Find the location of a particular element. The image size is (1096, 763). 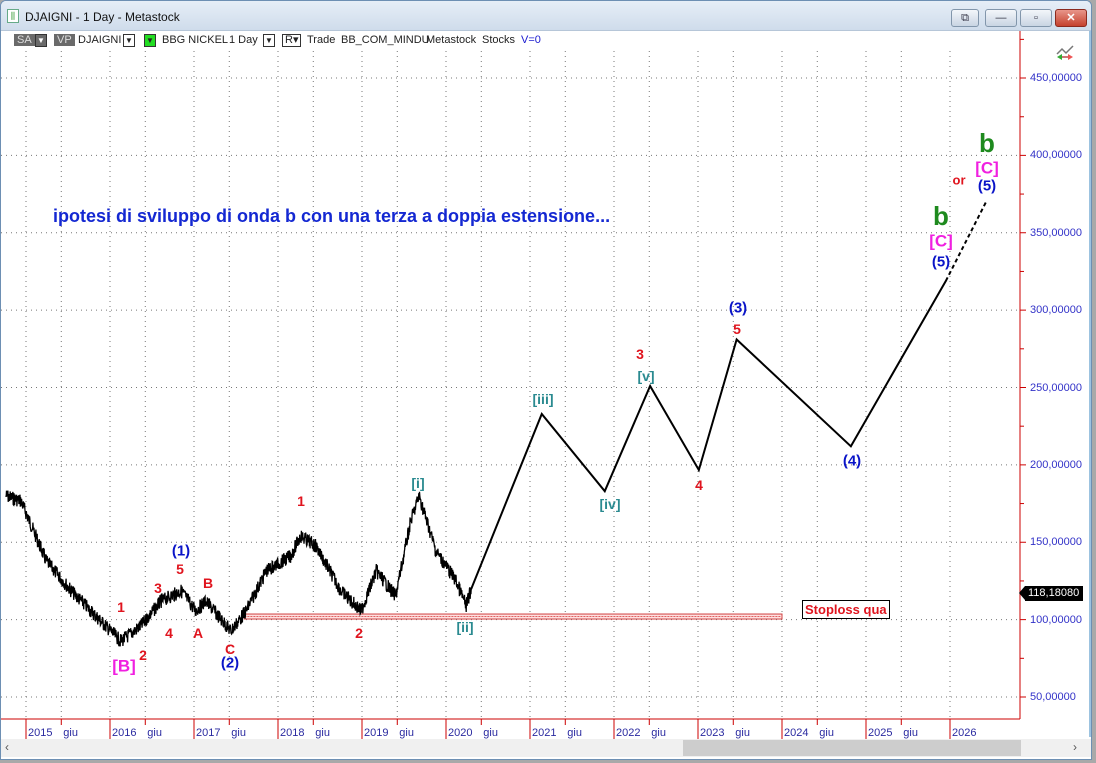

x-tick-label: 2018 is located at coordinates (292, 733).